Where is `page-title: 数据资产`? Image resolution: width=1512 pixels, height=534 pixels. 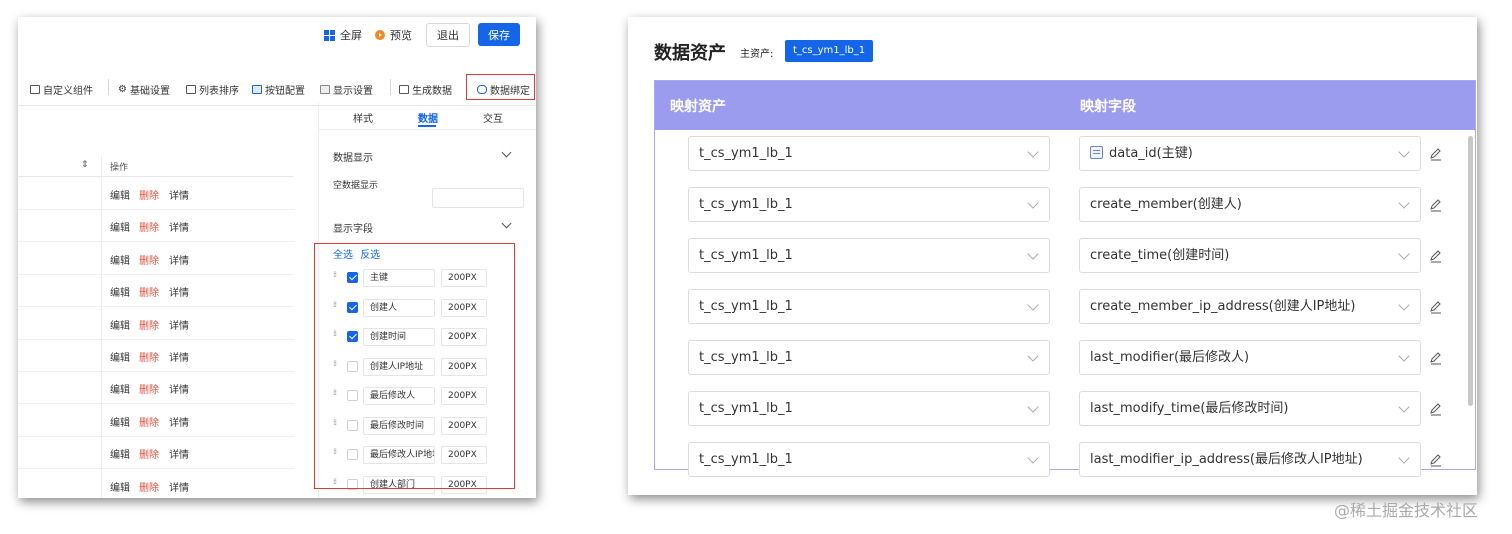
page-title: 数据资产 is located at coordinates (690, 53).